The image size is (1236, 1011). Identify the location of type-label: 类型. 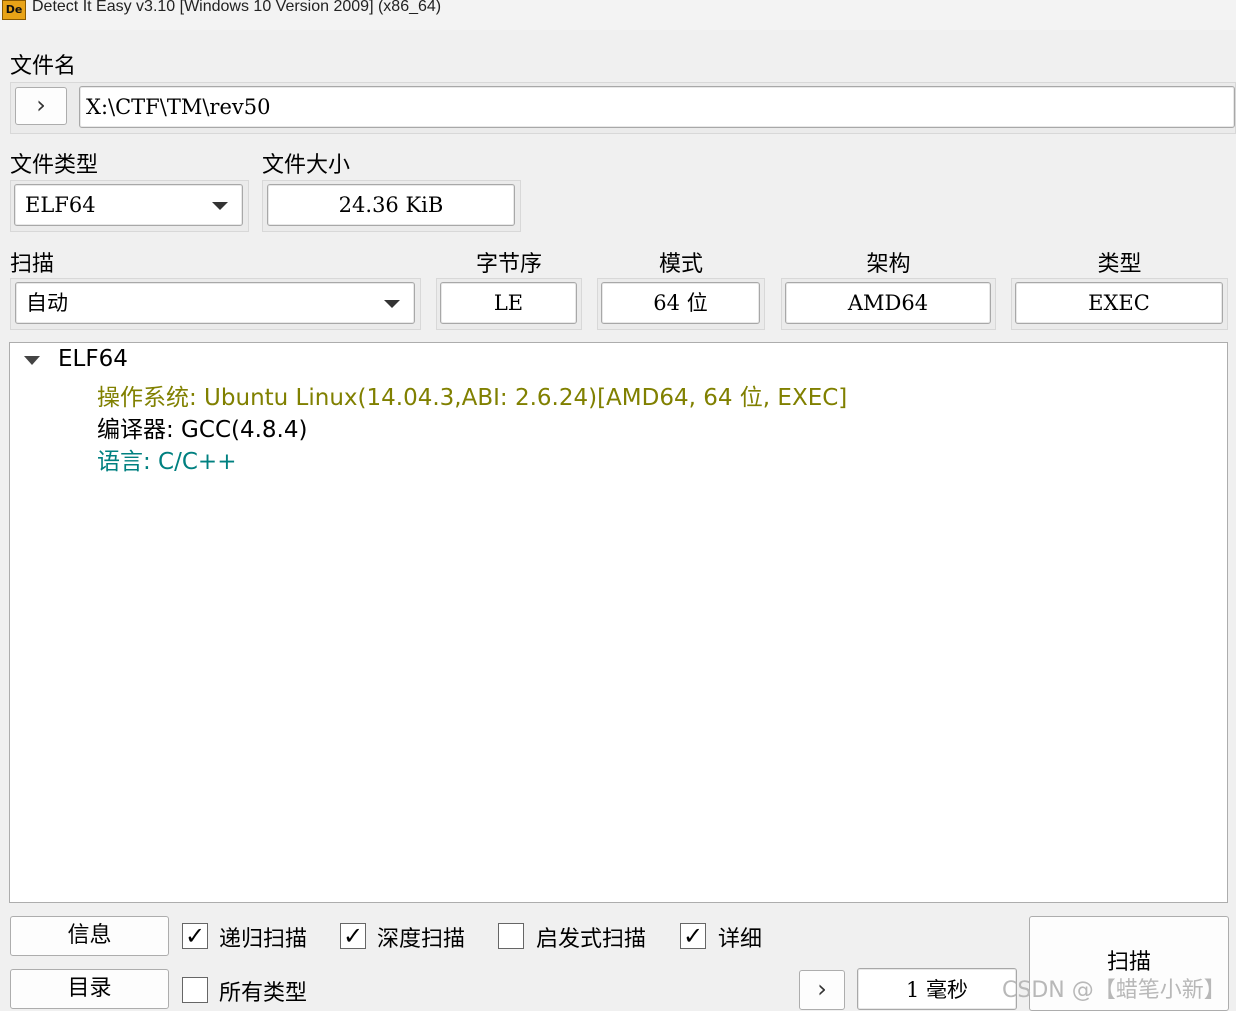
(1119, 264).